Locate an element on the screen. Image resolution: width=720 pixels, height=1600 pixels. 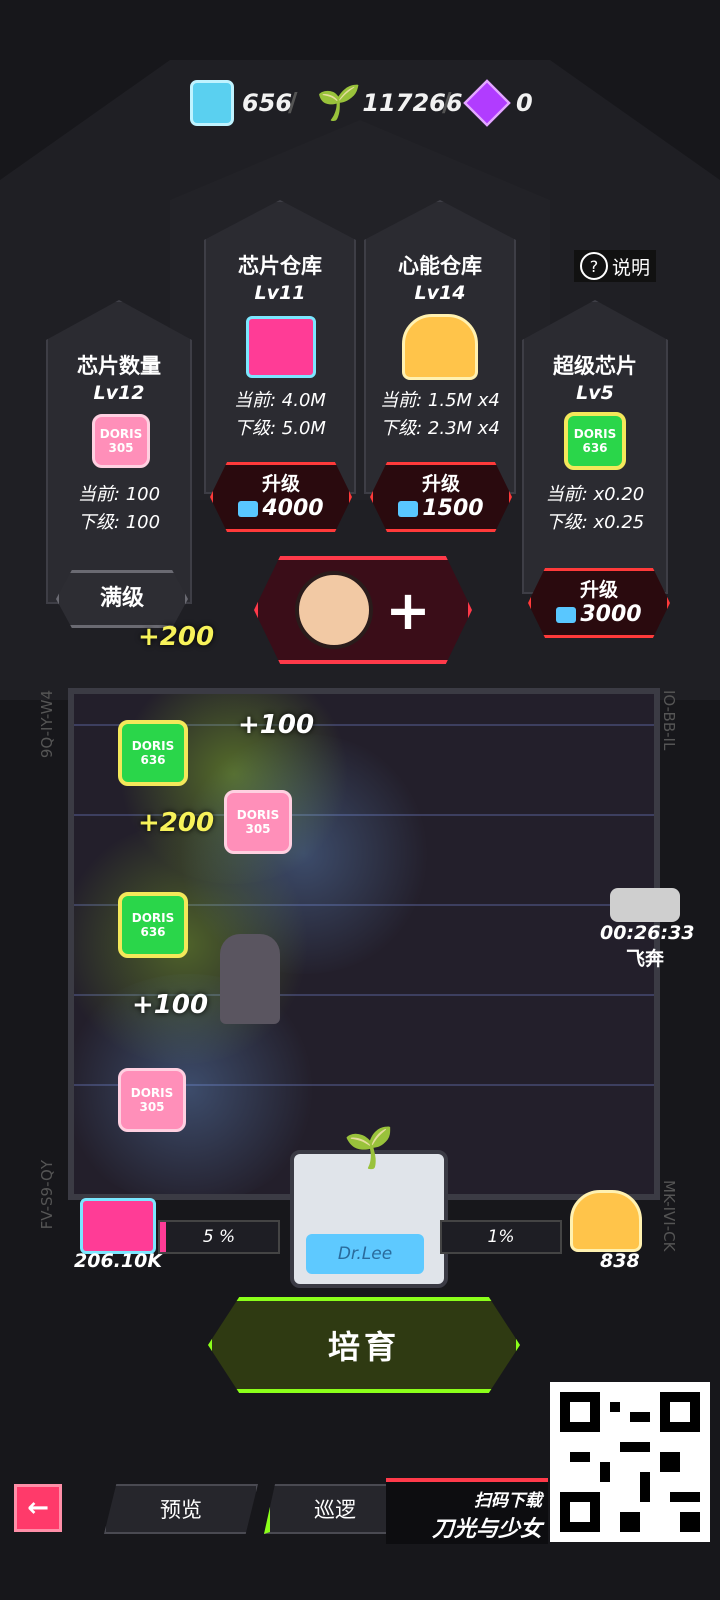
back-arrow-icon: ← is located at coordinates (38, 1508).